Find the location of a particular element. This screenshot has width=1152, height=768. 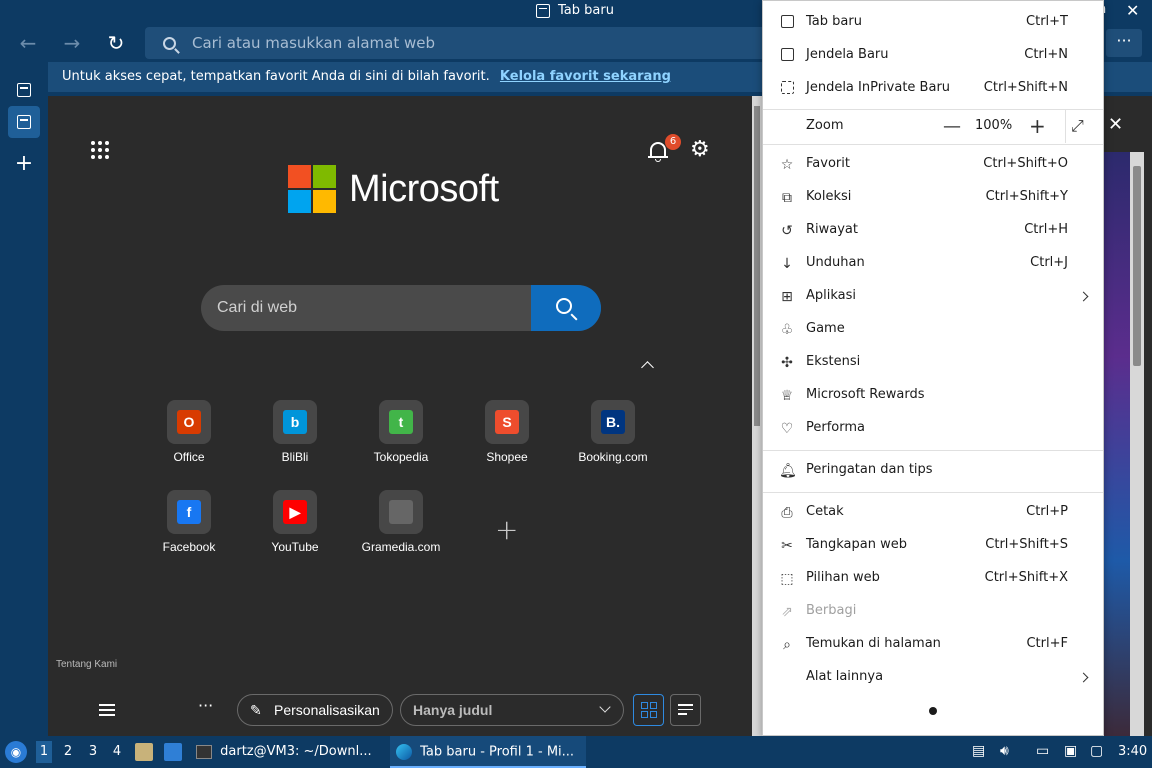

settings-and-more-button: ··· is located at coordinates (1124, 43).